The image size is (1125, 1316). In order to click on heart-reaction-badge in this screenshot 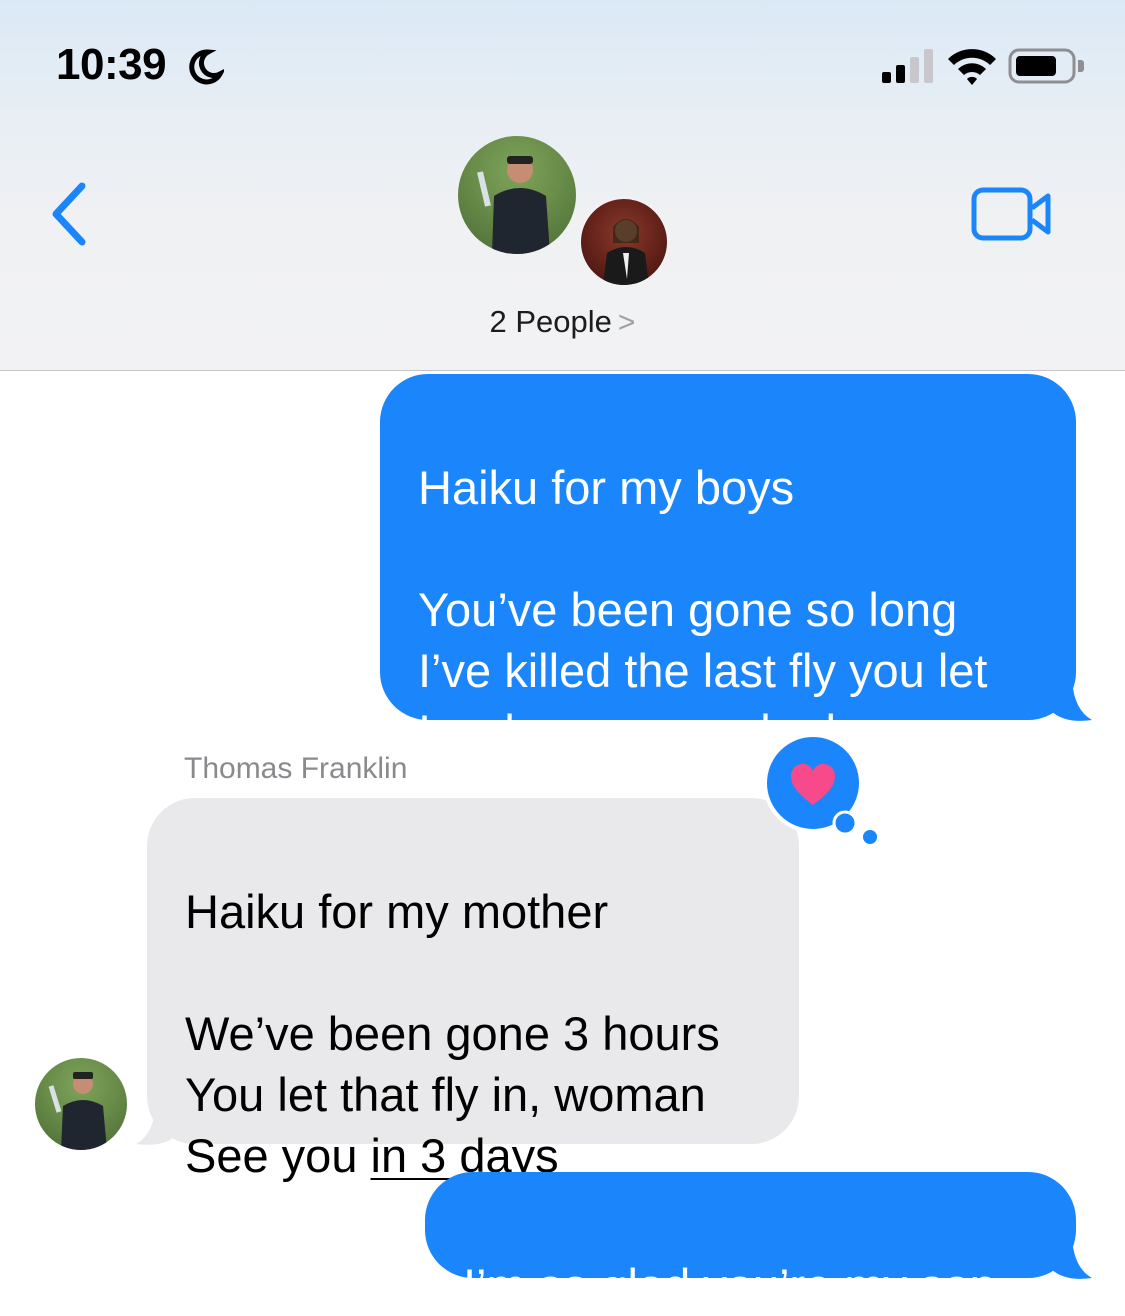, I will do `click(822, 789)`.